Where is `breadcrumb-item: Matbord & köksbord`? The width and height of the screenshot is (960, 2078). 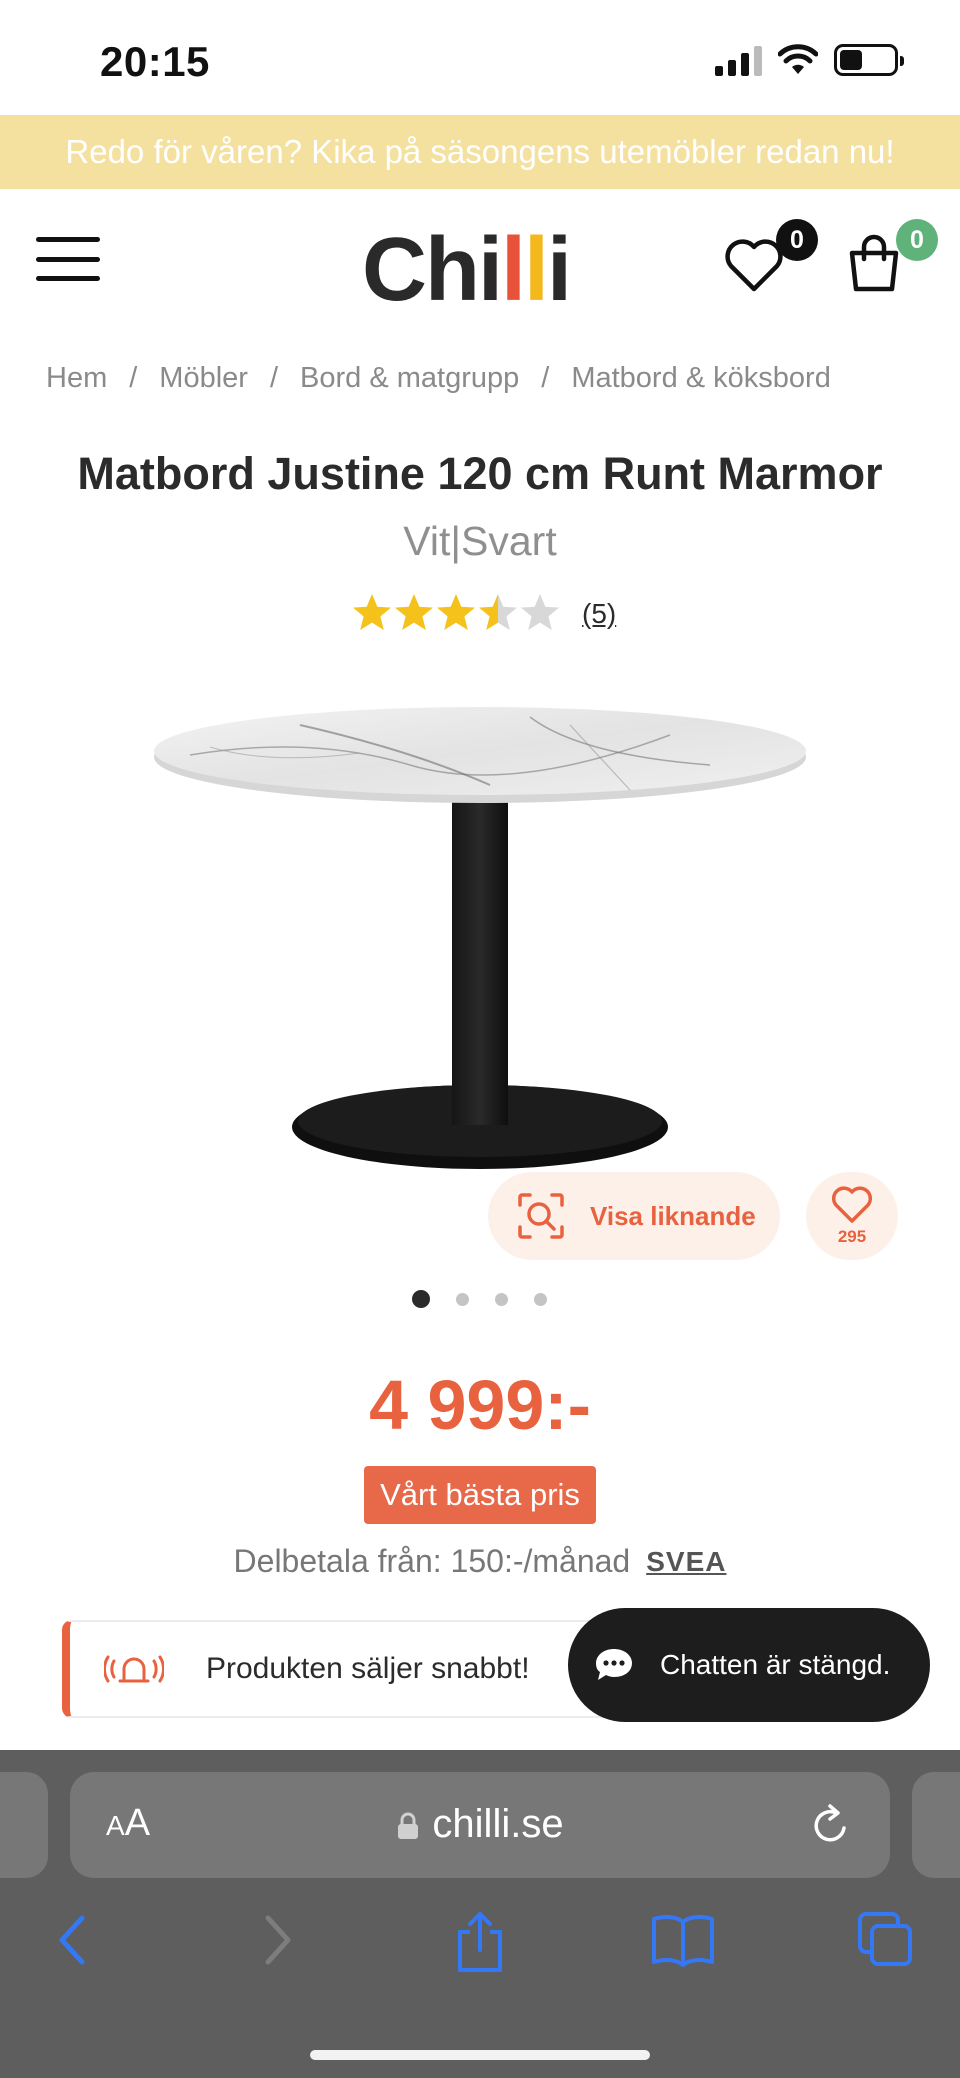
breadcrumb-item: Matbord & köksbord is located at coordinates (701, 378).